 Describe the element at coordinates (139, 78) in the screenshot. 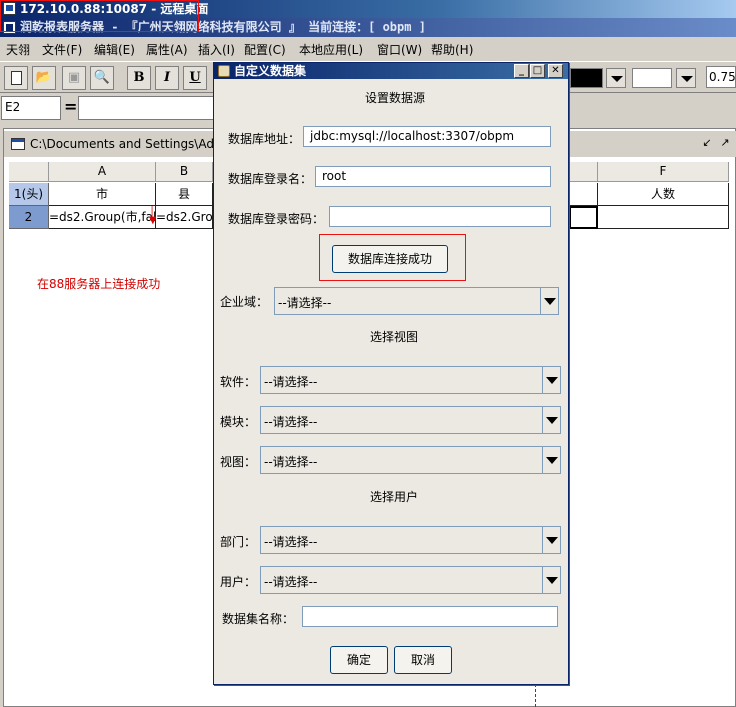

I see `bold-button: B` at that location.